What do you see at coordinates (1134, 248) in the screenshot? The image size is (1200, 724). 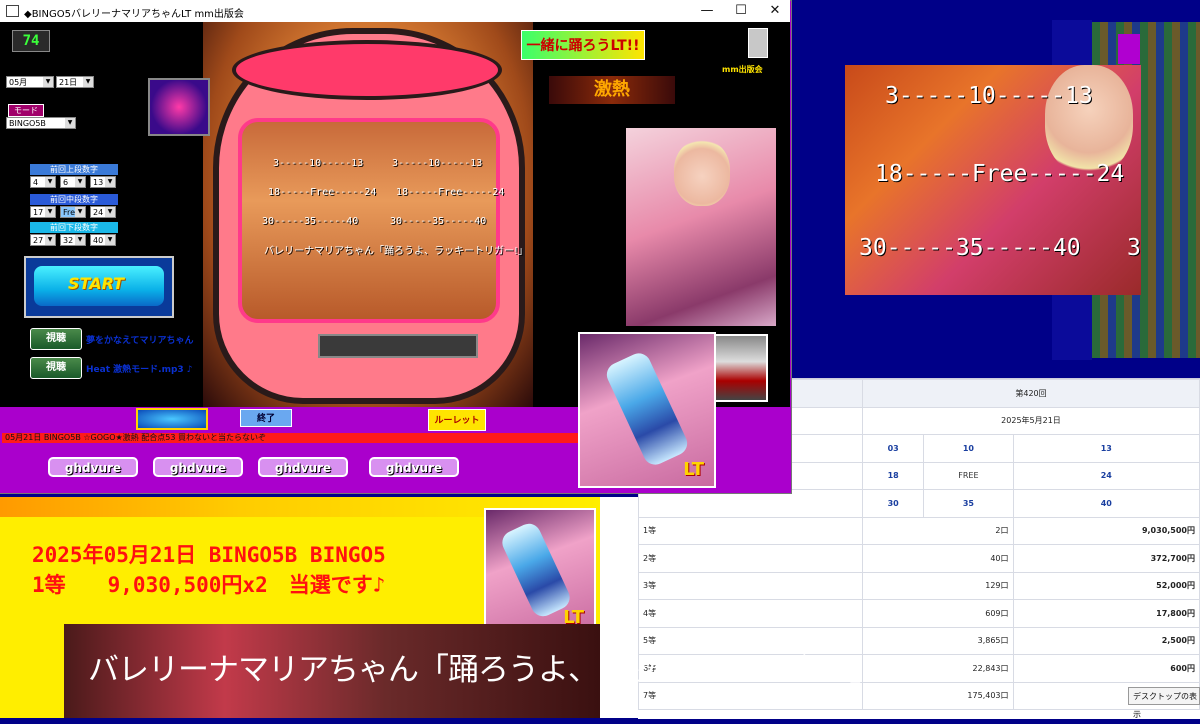 I see `zoom-row-3-tail: 3` at bounding box center [1134, 248].